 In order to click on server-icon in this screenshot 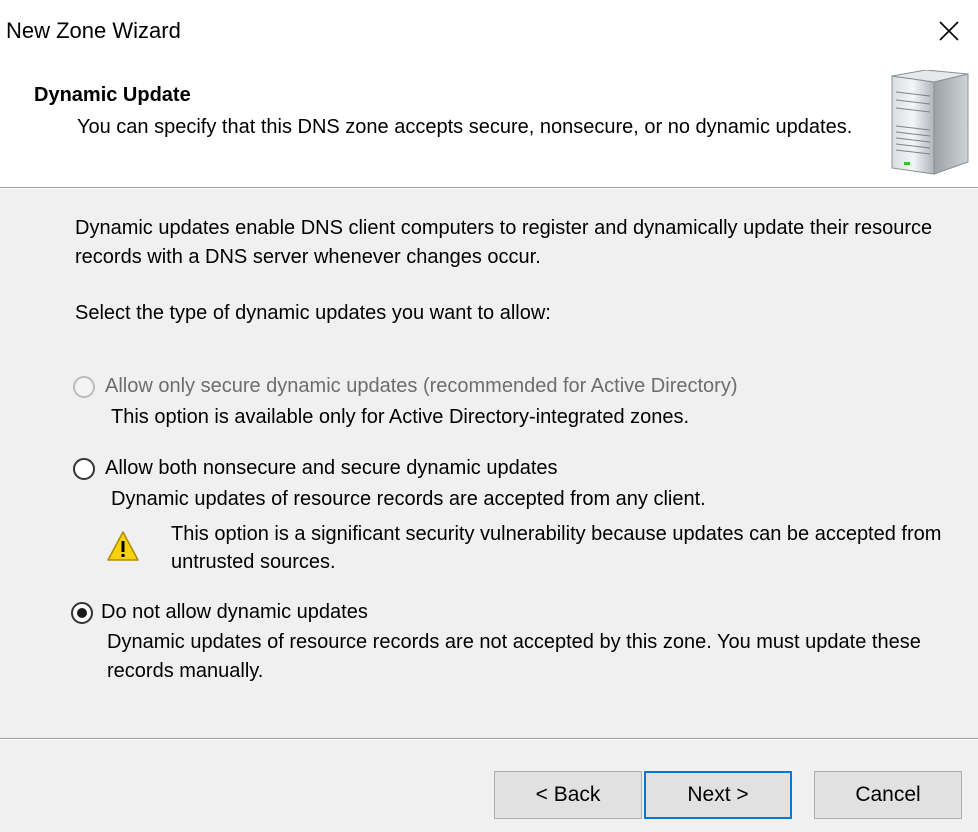, I will do `click(930, 122)`.